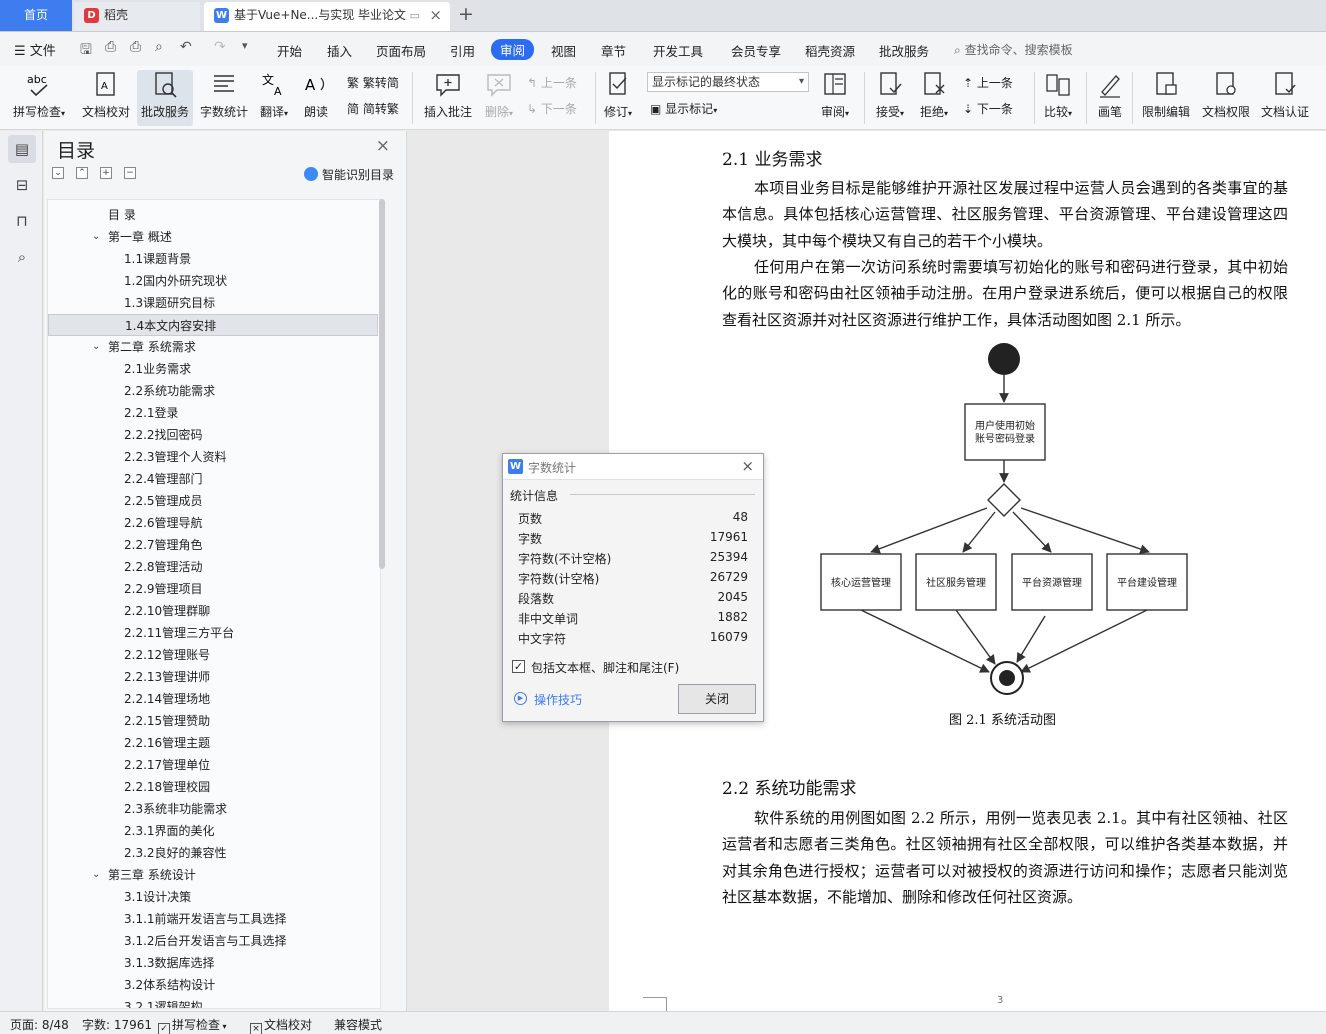 This screenshot has height=1034, width=1326. I want to click on toc-item: 2.2.9管理项目, so click(213, 589).